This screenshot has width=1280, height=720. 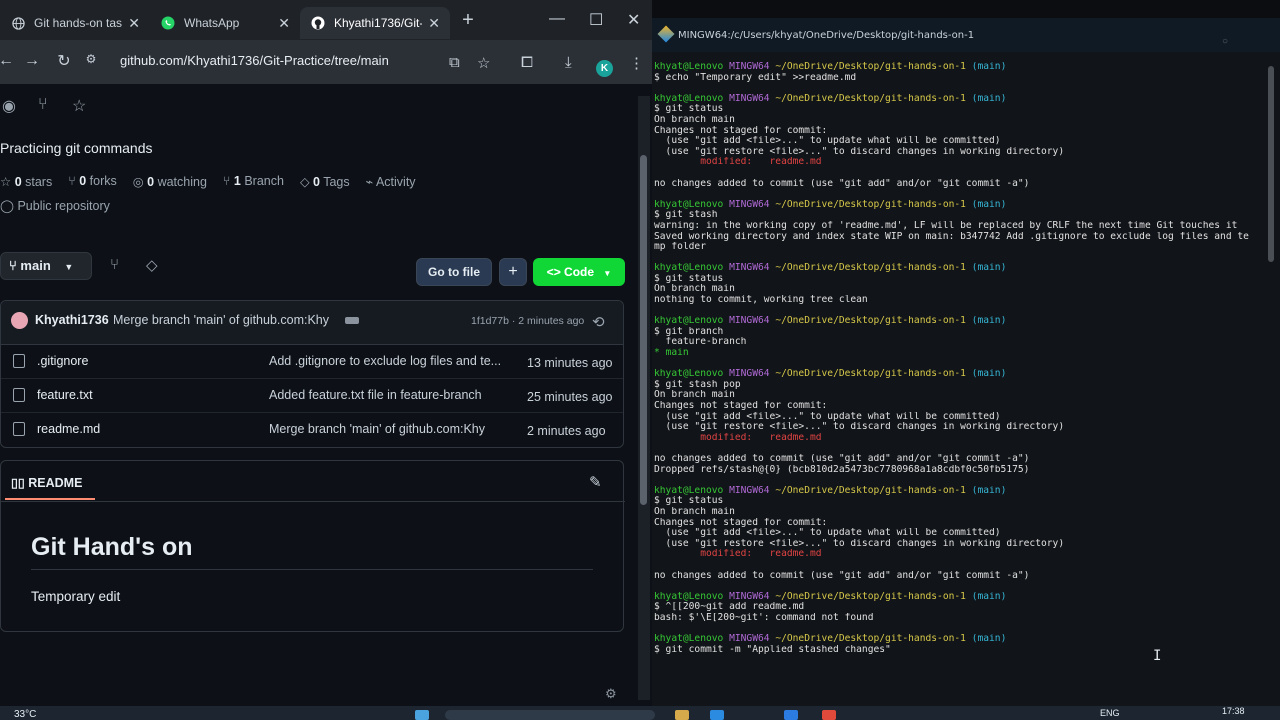 I want to click on reload-icon: ↻, so click(x=64, y=61).